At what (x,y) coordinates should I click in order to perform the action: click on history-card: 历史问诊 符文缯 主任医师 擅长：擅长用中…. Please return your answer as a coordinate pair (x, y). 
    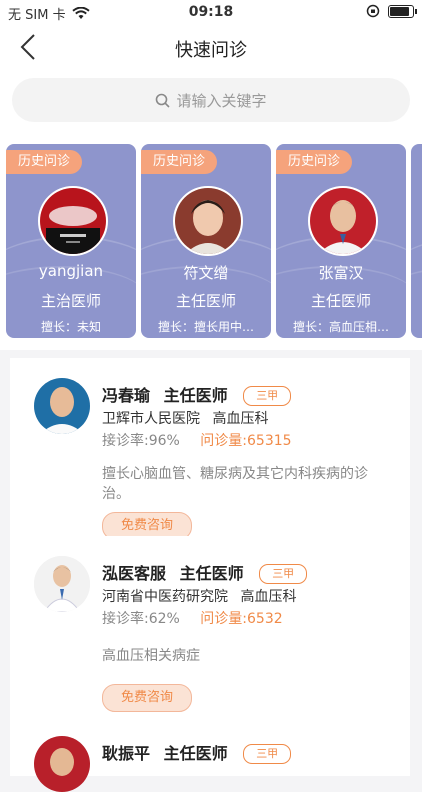
    Looking at the image, I should click on (206, 241).